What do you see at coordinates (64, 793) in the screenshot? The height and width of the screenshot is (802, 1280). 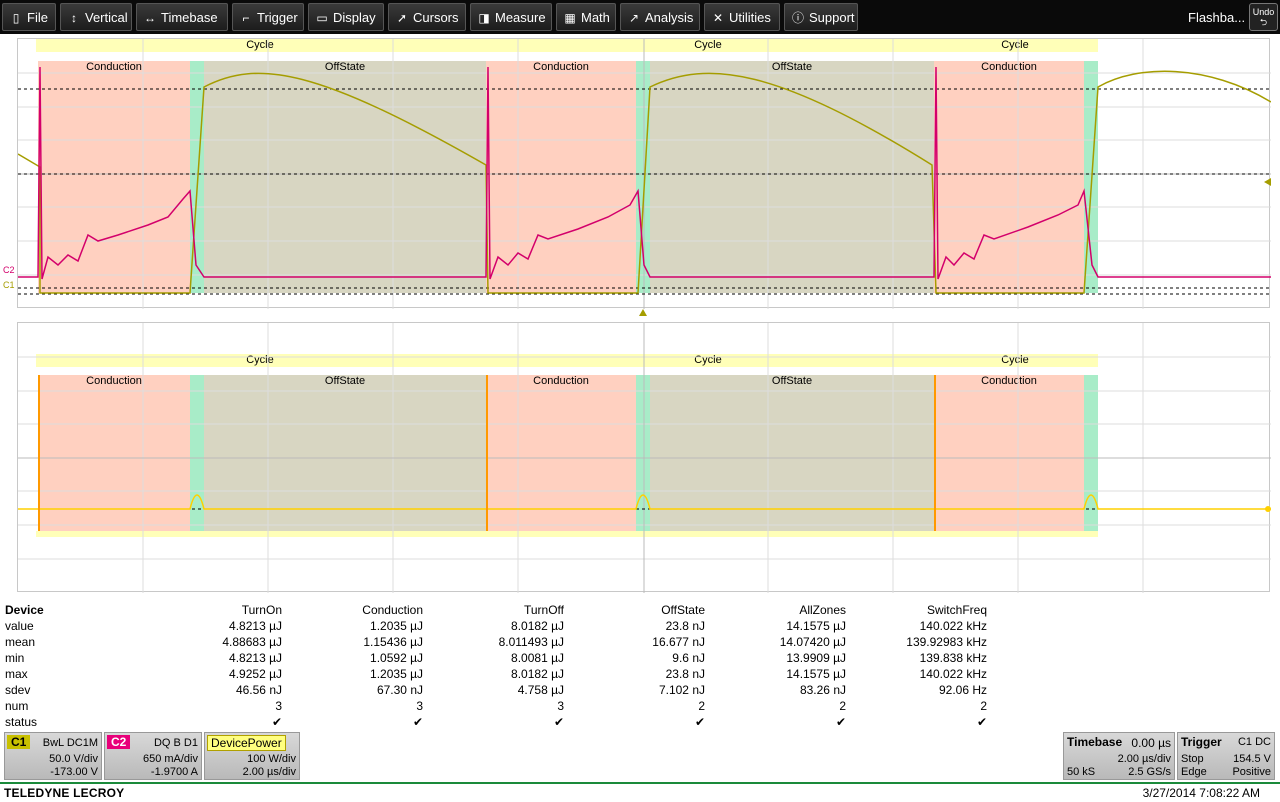 I see `brand-logo: TELEDYNE LECROY` at bounding box center [64, 793].